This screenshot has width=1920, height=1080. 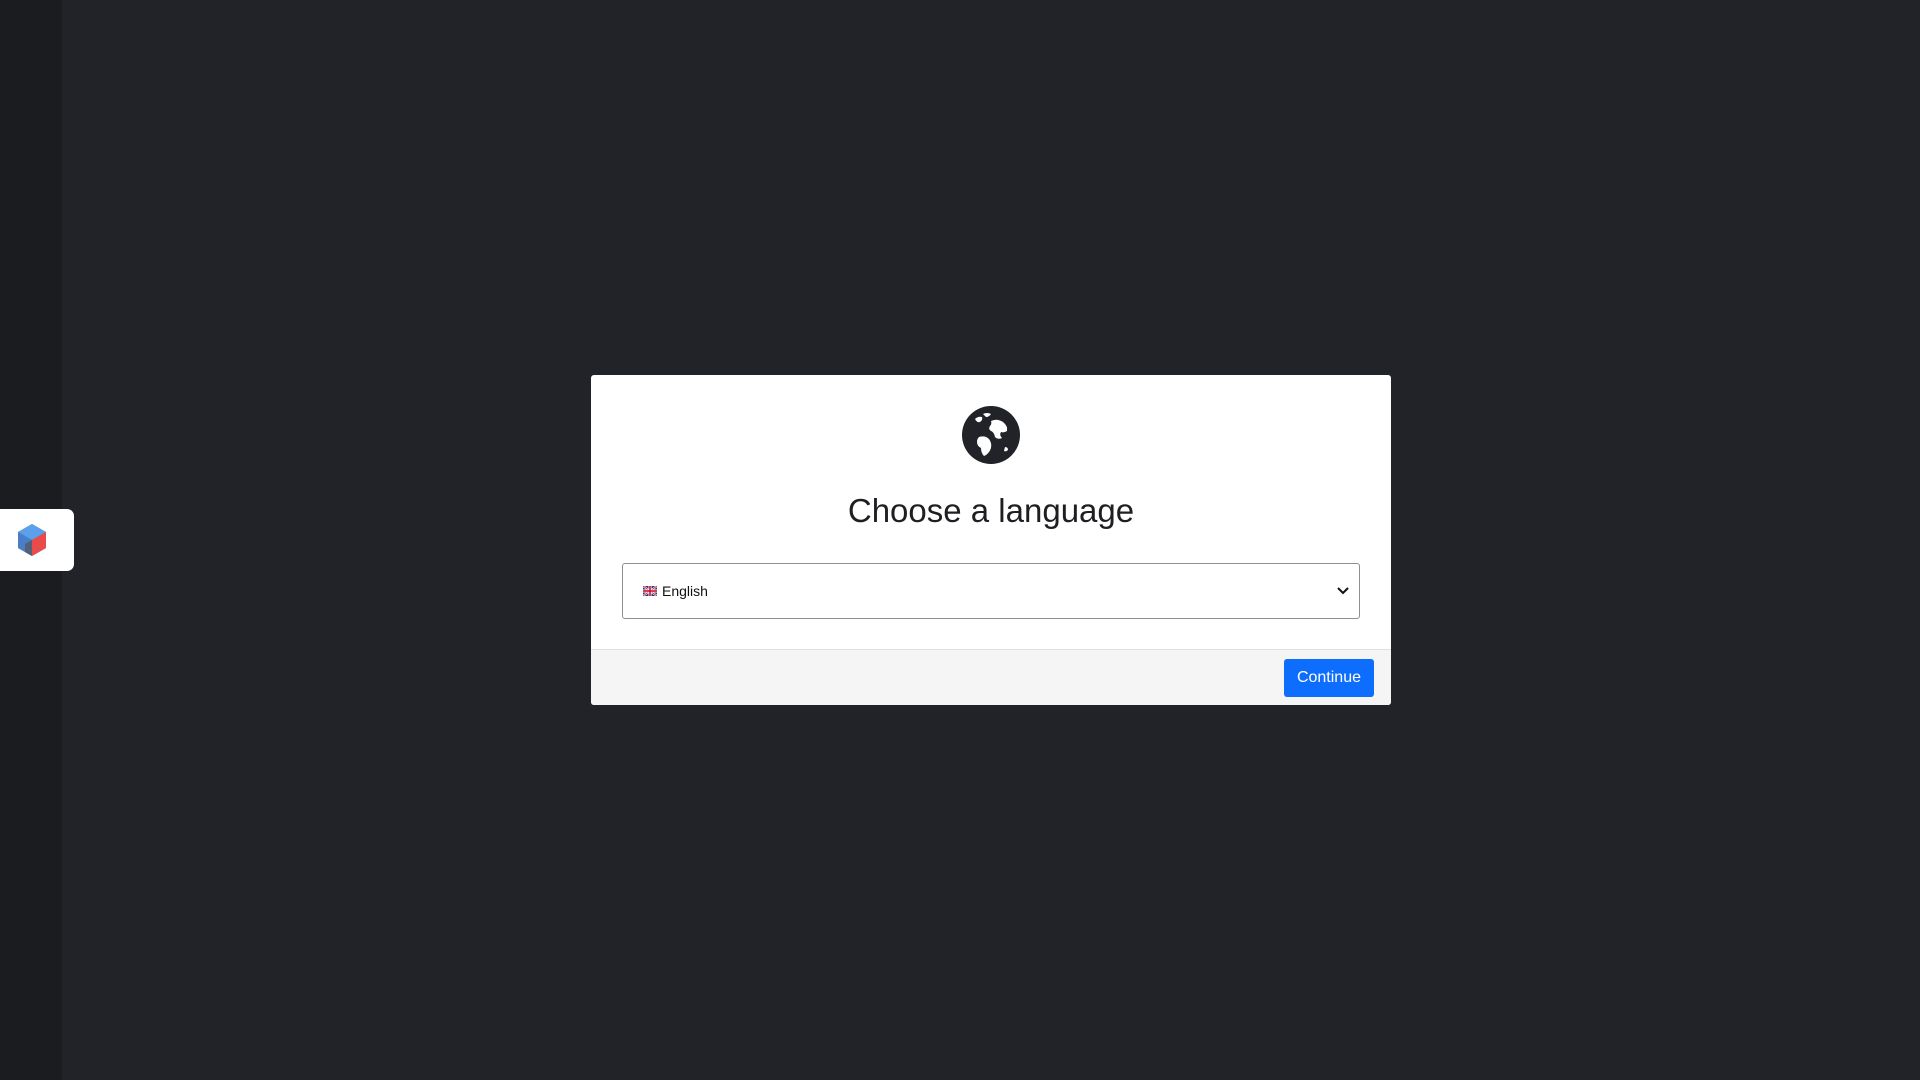 What do you see at coordinates (991, 591) in the screenshot?
I see `language-select: English` at bounding box center [991, 591].